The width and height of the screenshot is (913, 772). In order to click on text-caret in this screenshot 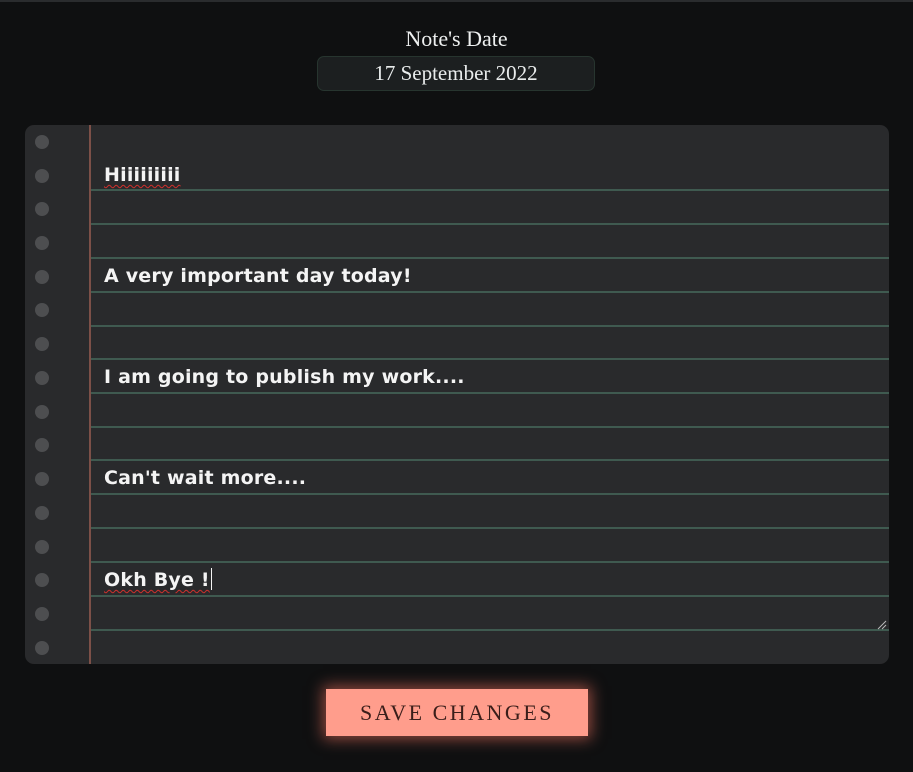, I will do `click(211, 579)`.